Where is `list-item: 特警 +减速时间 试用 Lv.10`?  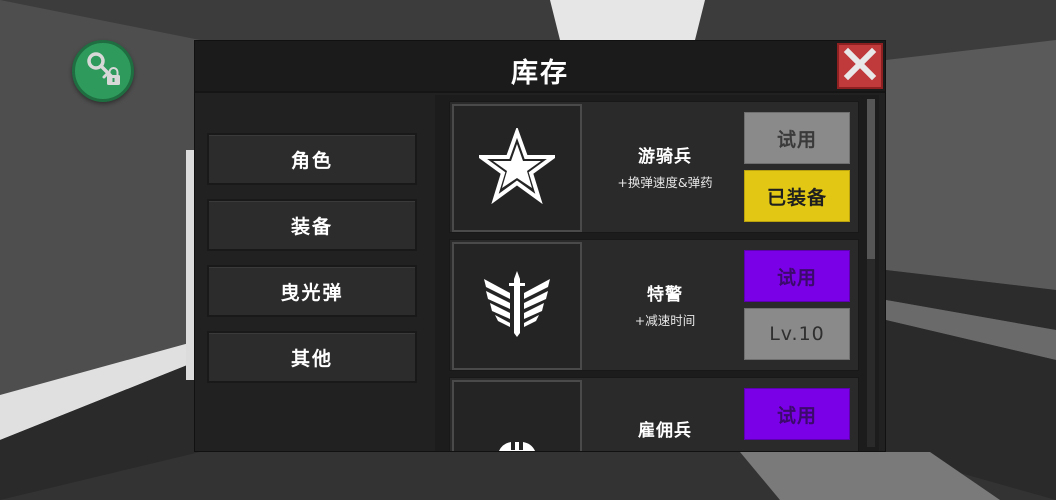 list-item: 特警 +减速时间 试用 Lv.10 is located at coordinates (654, 305).